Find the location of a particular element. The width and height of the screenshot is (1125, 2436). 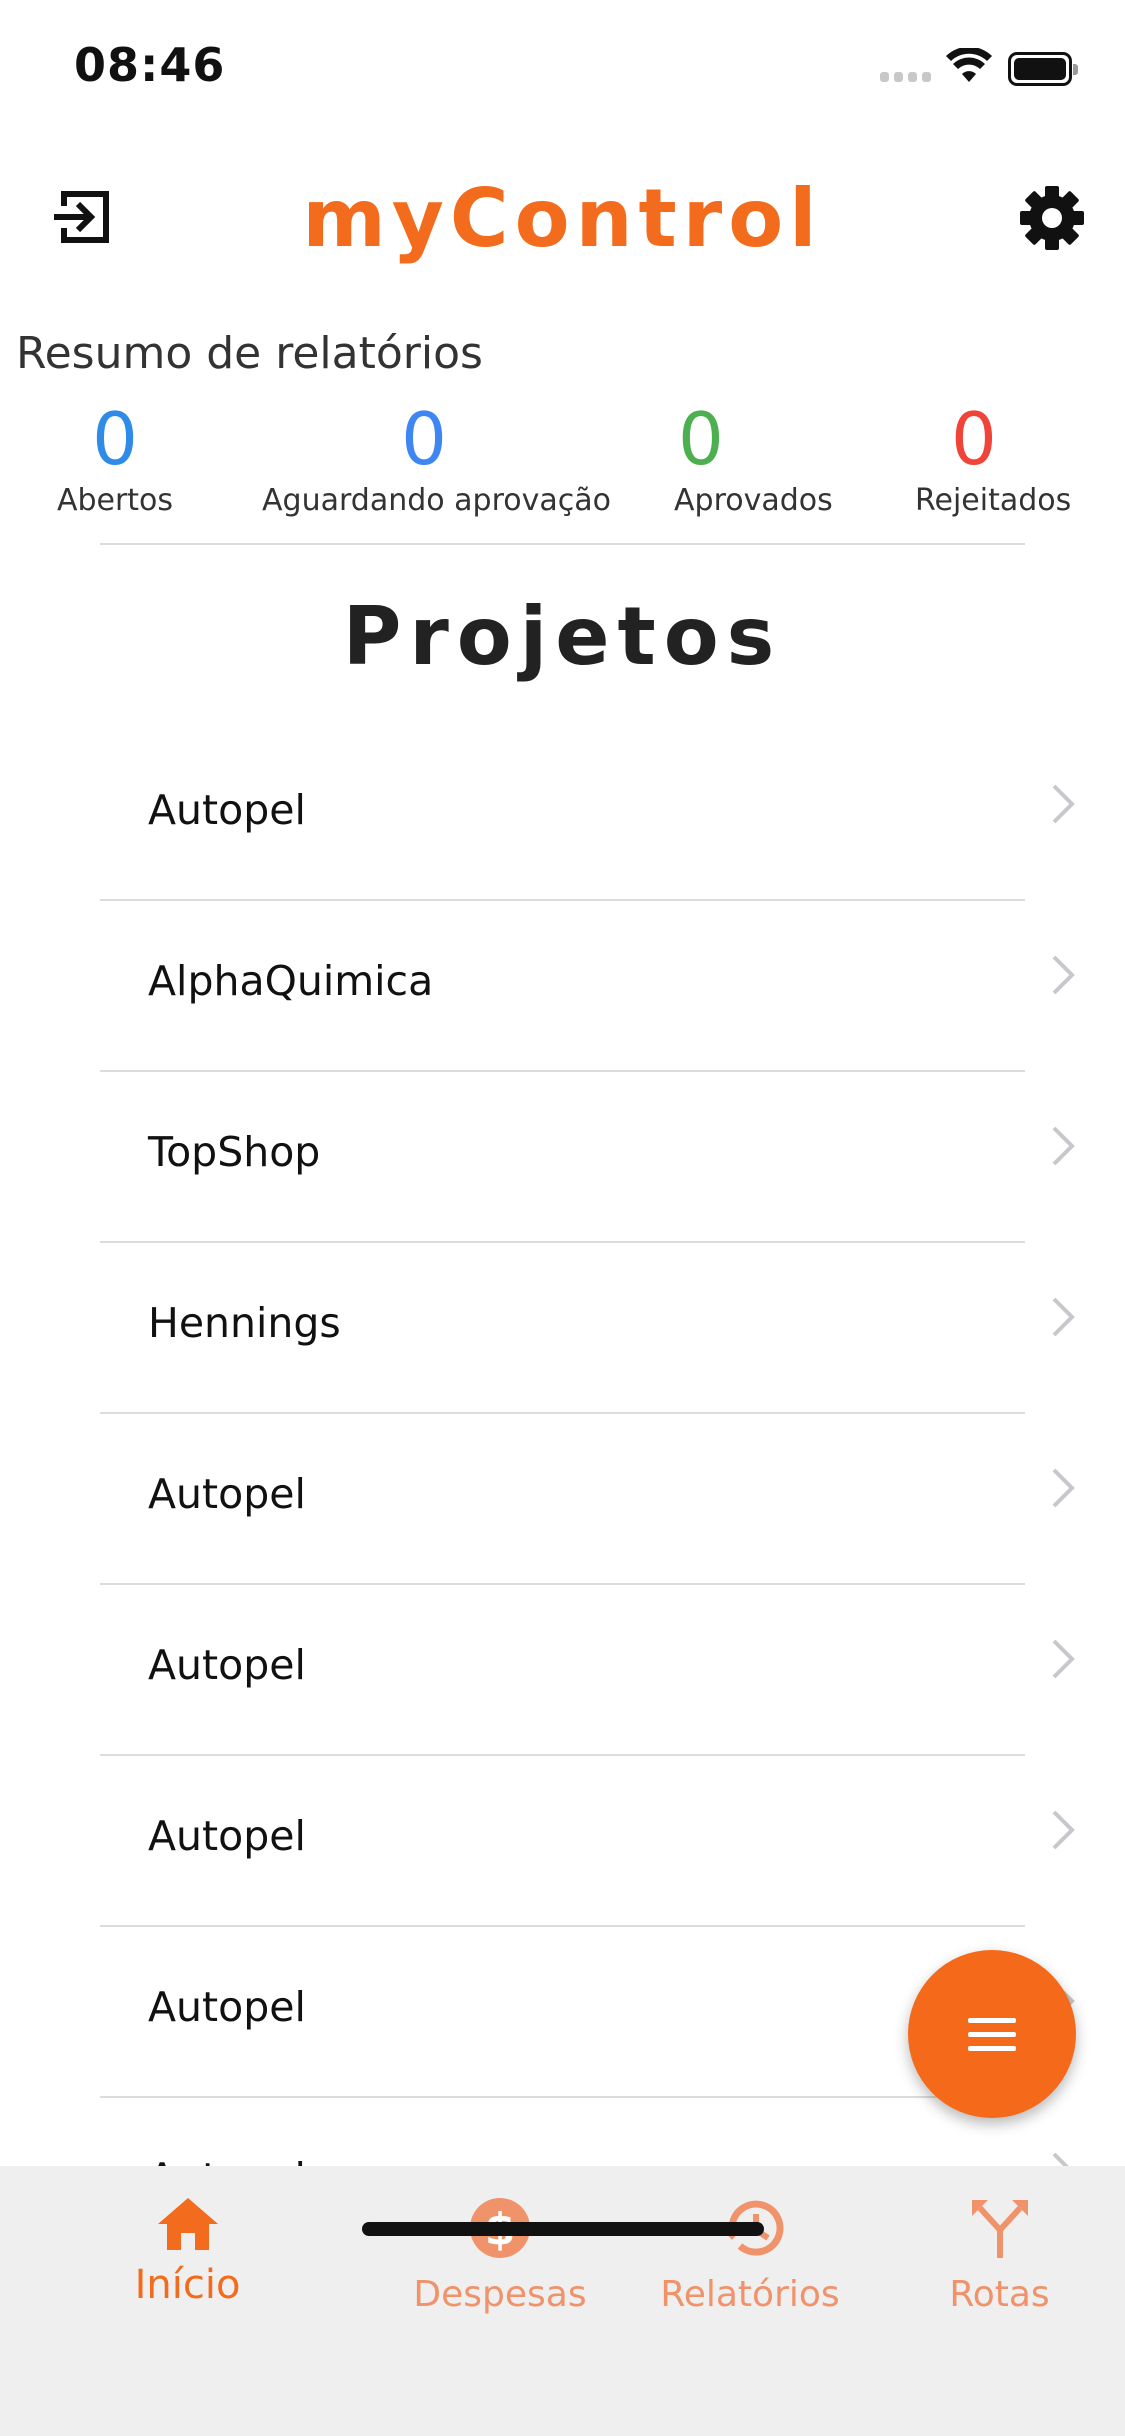

home-icon is located at coordinates (187, 2224).